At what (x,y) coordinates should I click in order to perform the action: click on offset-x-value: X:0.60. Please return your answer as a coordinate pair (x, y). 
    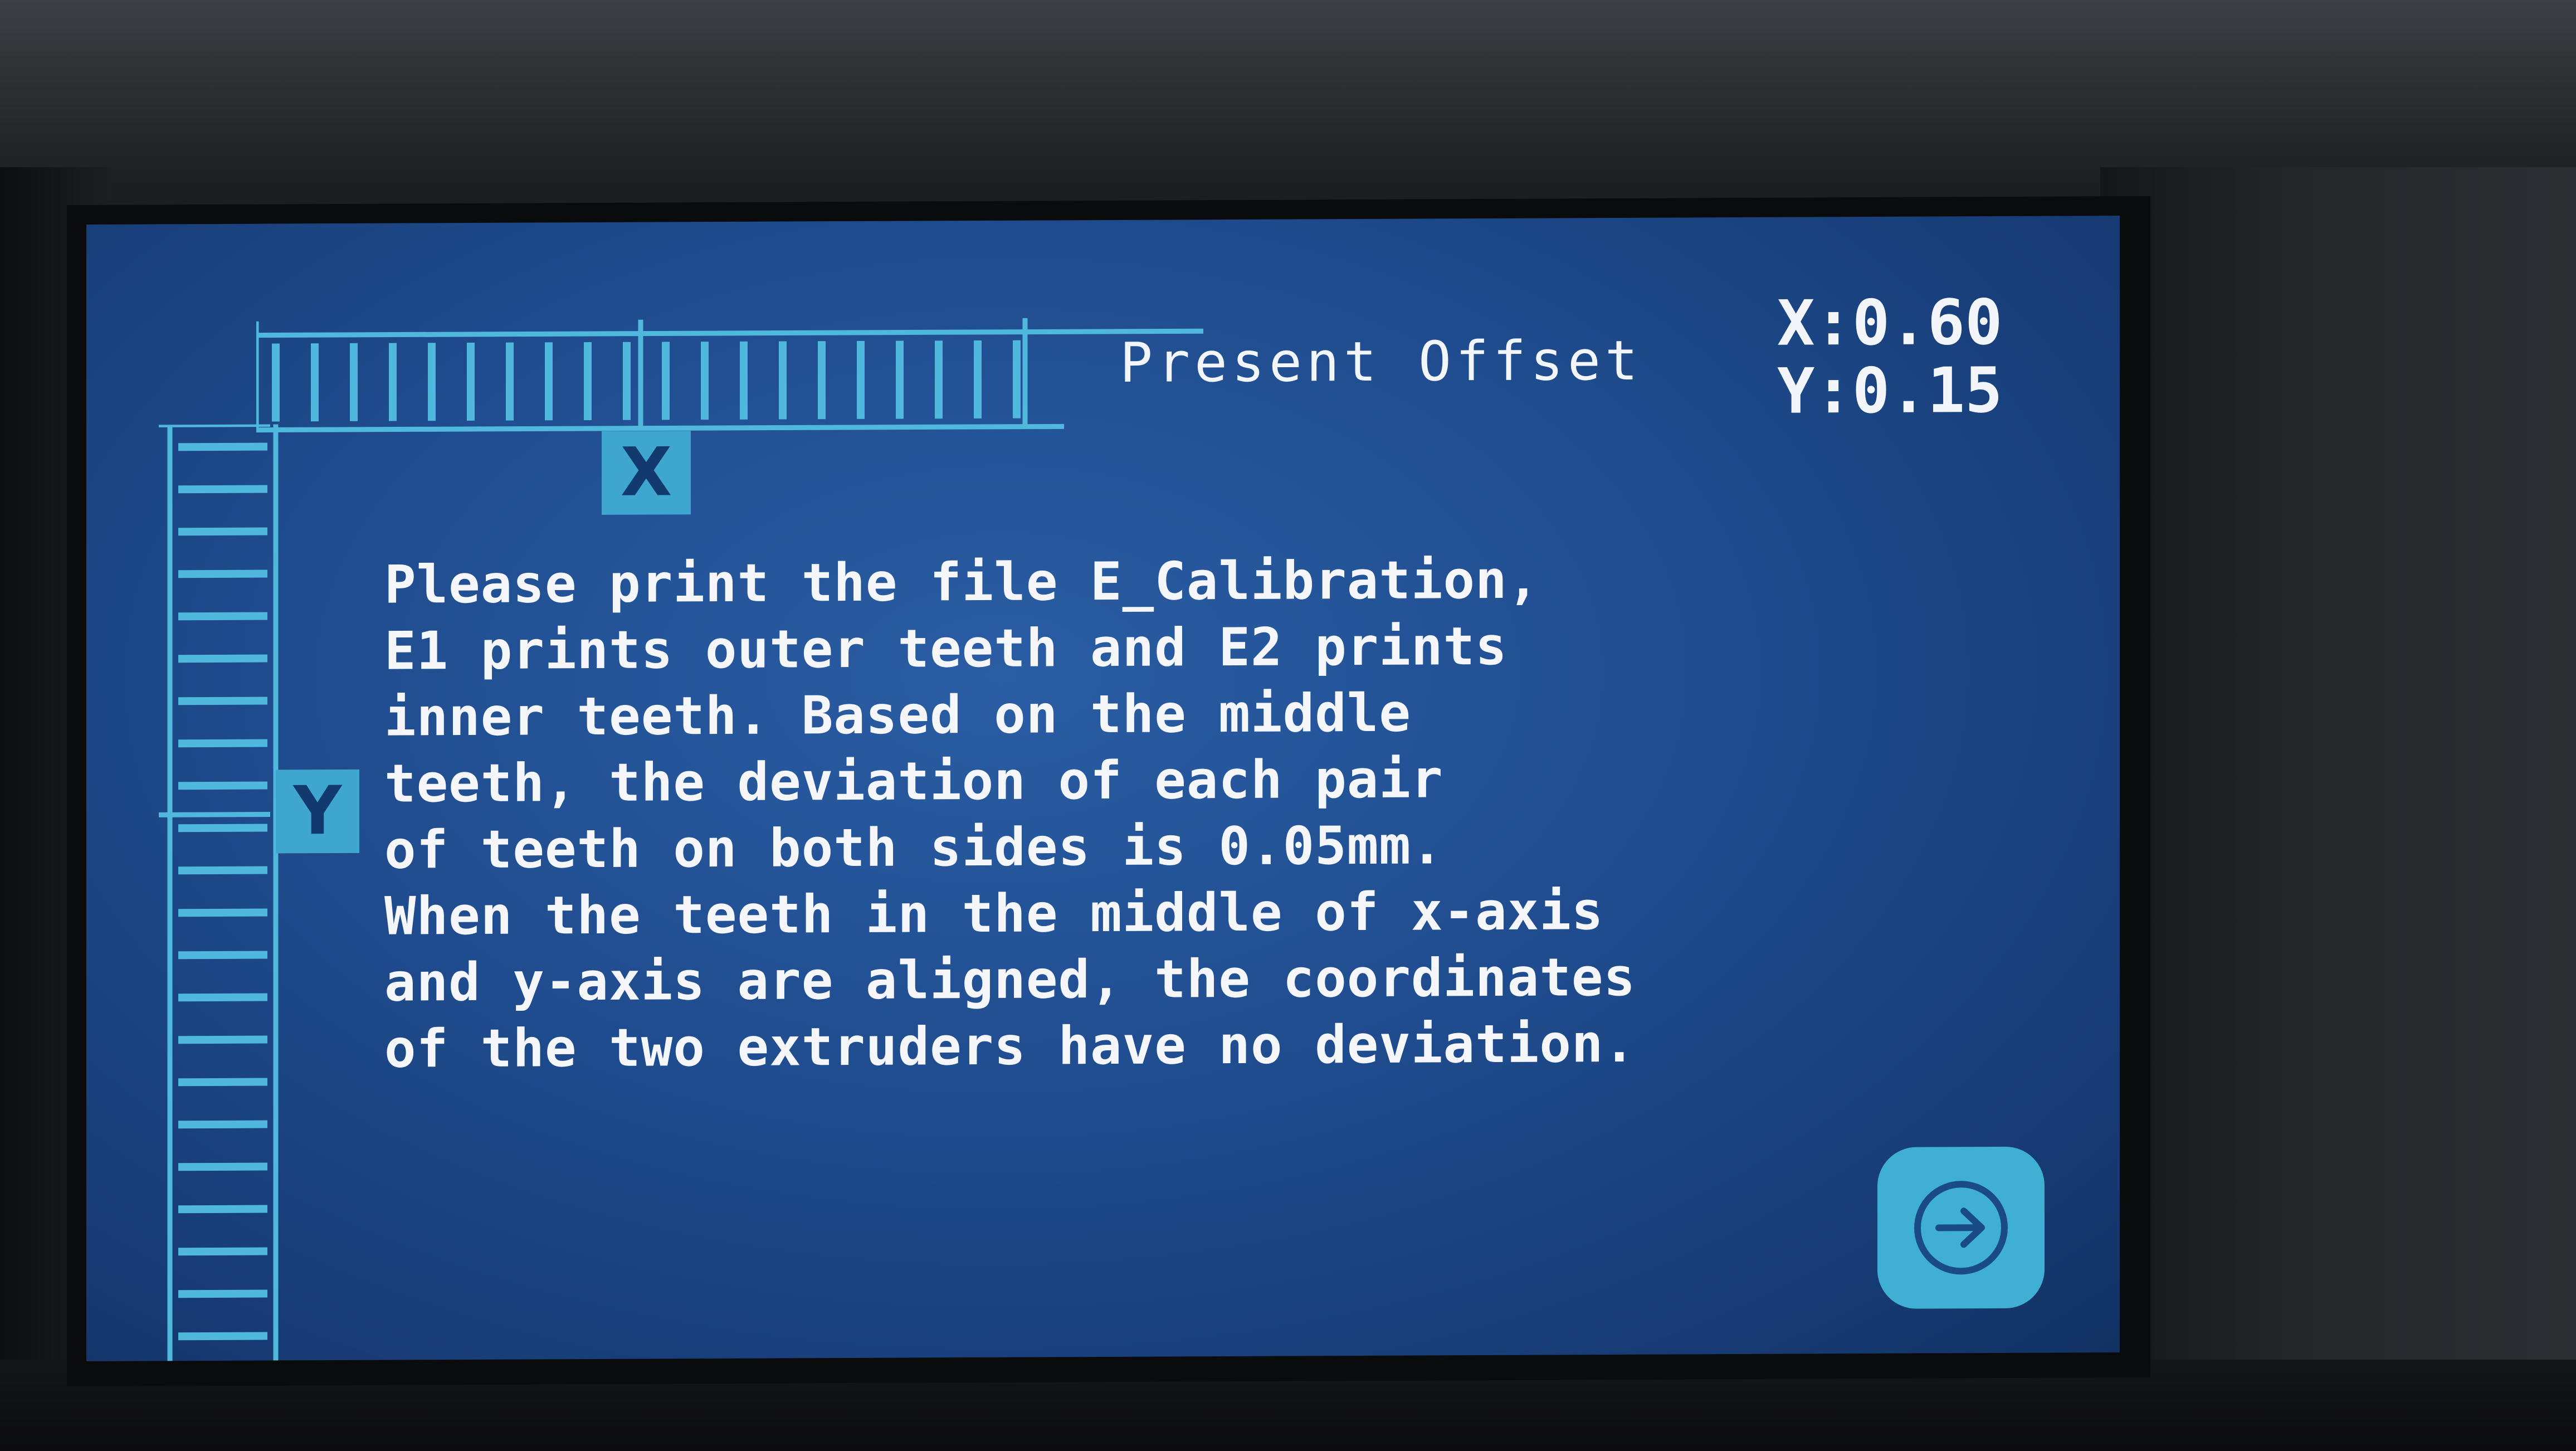
    Looking at the image, I should click on (1890, 323).